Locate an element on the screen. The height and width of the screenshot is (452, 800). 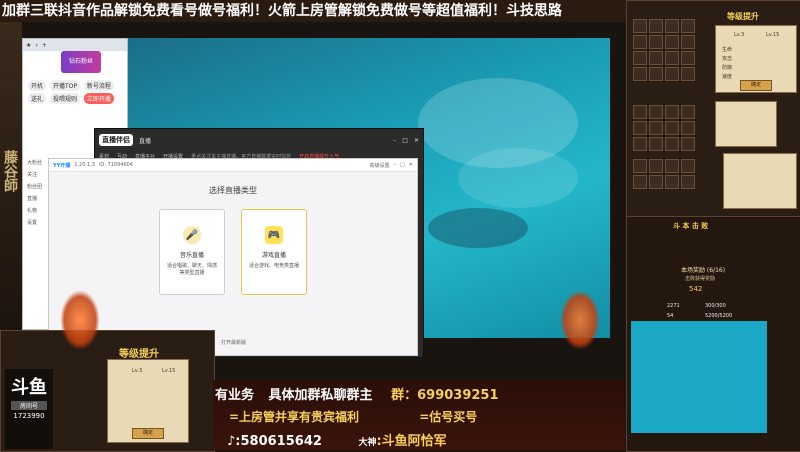
gold-value-3: 54 is located at coordinates (670, 316).